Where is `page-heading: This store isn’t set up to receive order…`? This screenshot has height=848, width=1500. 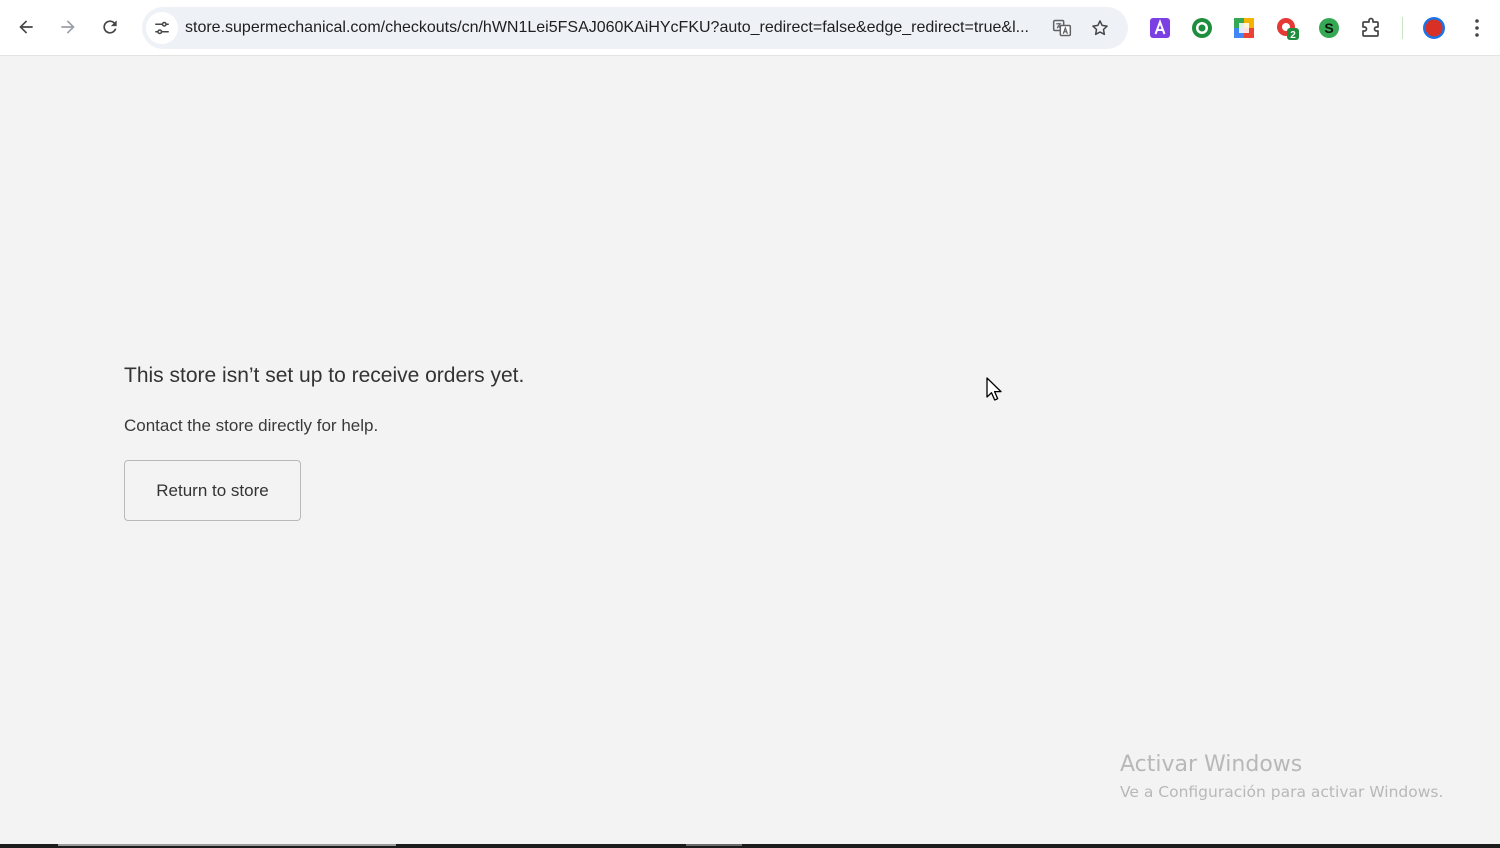 page-heading: This store isn’t set up to receive order… is located at coordinates (324, 375).